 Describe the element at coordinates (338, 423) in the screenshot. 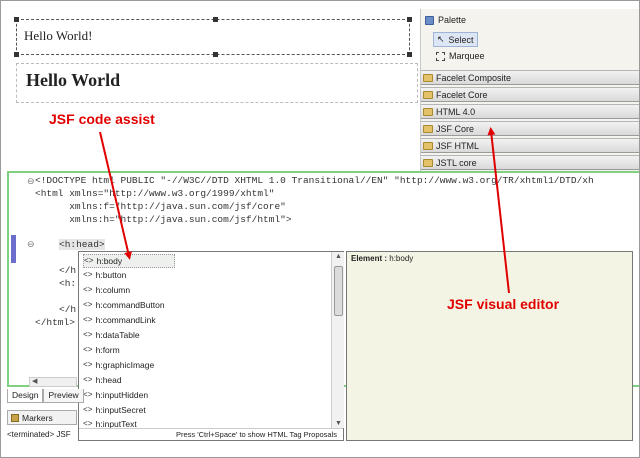

I see `scroll-down-icon: ▼` at that location.